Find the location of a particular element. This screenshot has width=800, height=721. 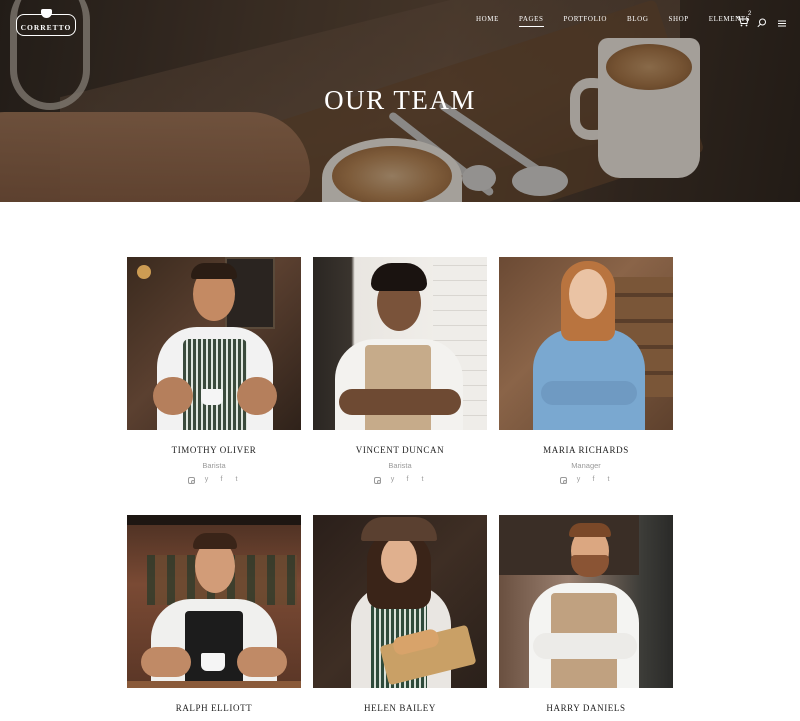

team-member-card: HARRY DANIELS is located at coordinates (586, 614).